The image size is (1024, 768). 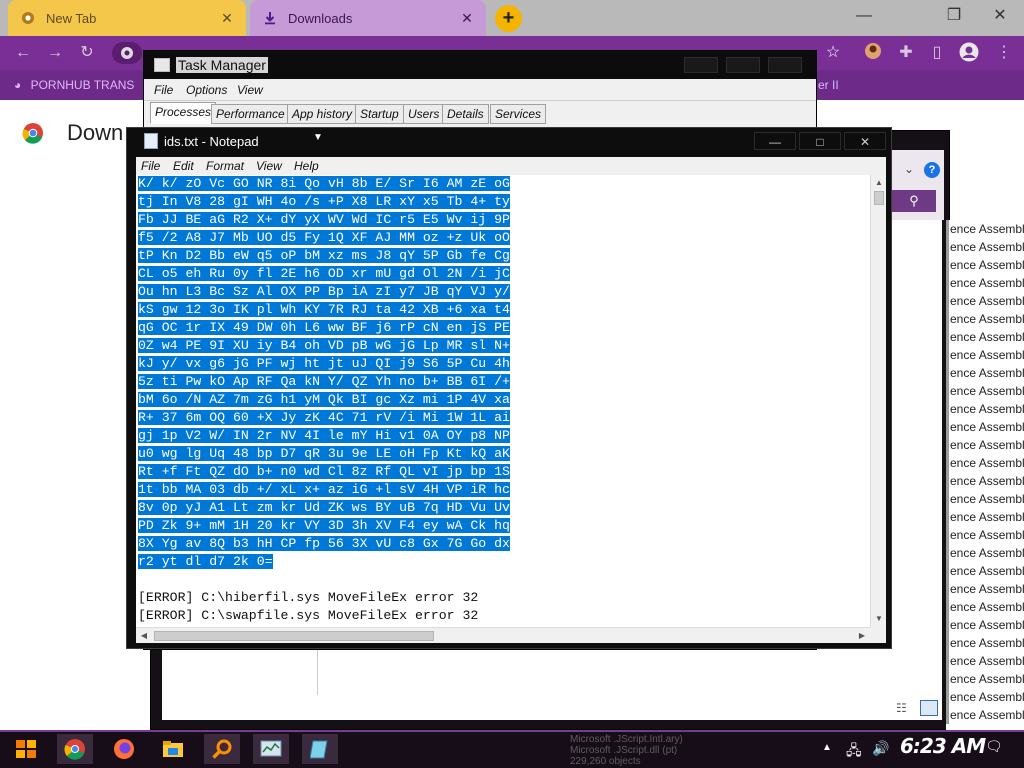 What do you see at coordinates (379, 114) in the screenshot?
I see `tab-startup: Startup` at bounding box center [379, 114].